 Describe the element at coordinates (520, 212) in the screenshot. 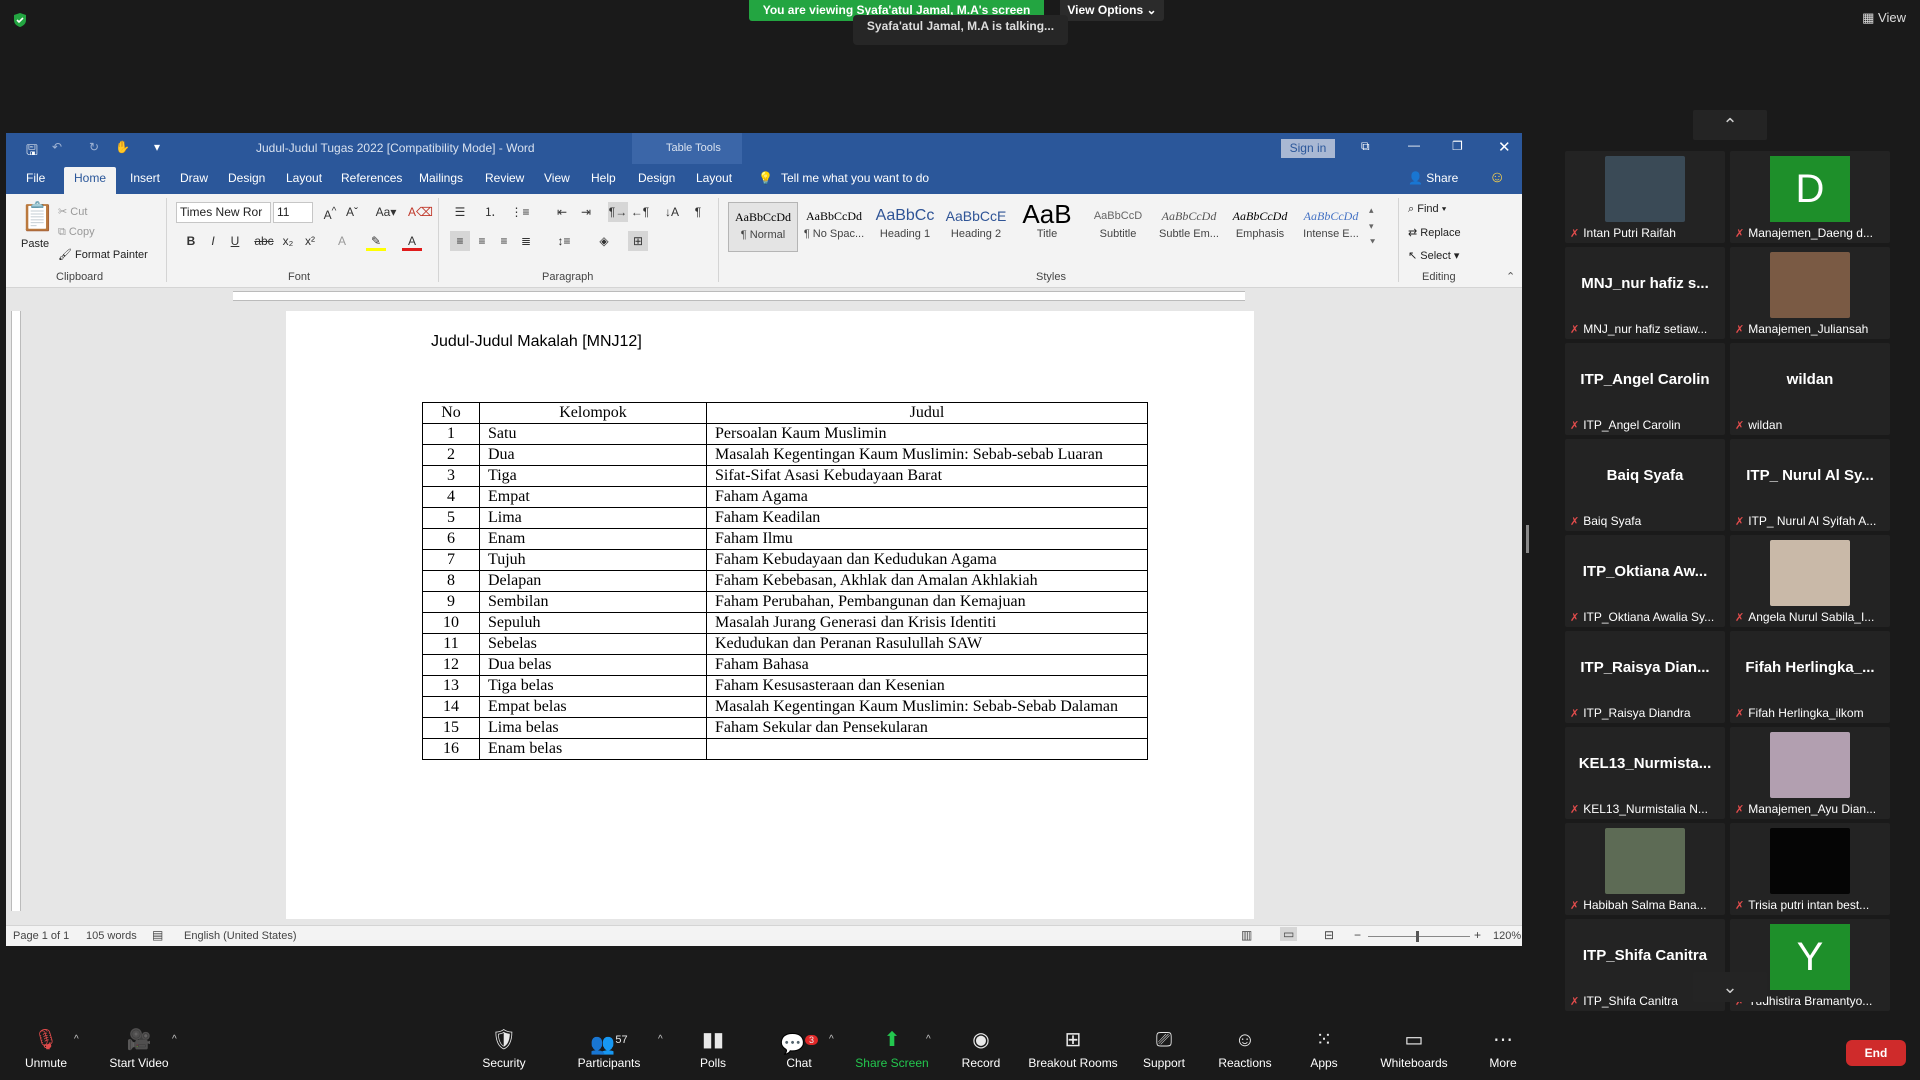

I see `multilevel-list-icon: ⋮≡` at that location.